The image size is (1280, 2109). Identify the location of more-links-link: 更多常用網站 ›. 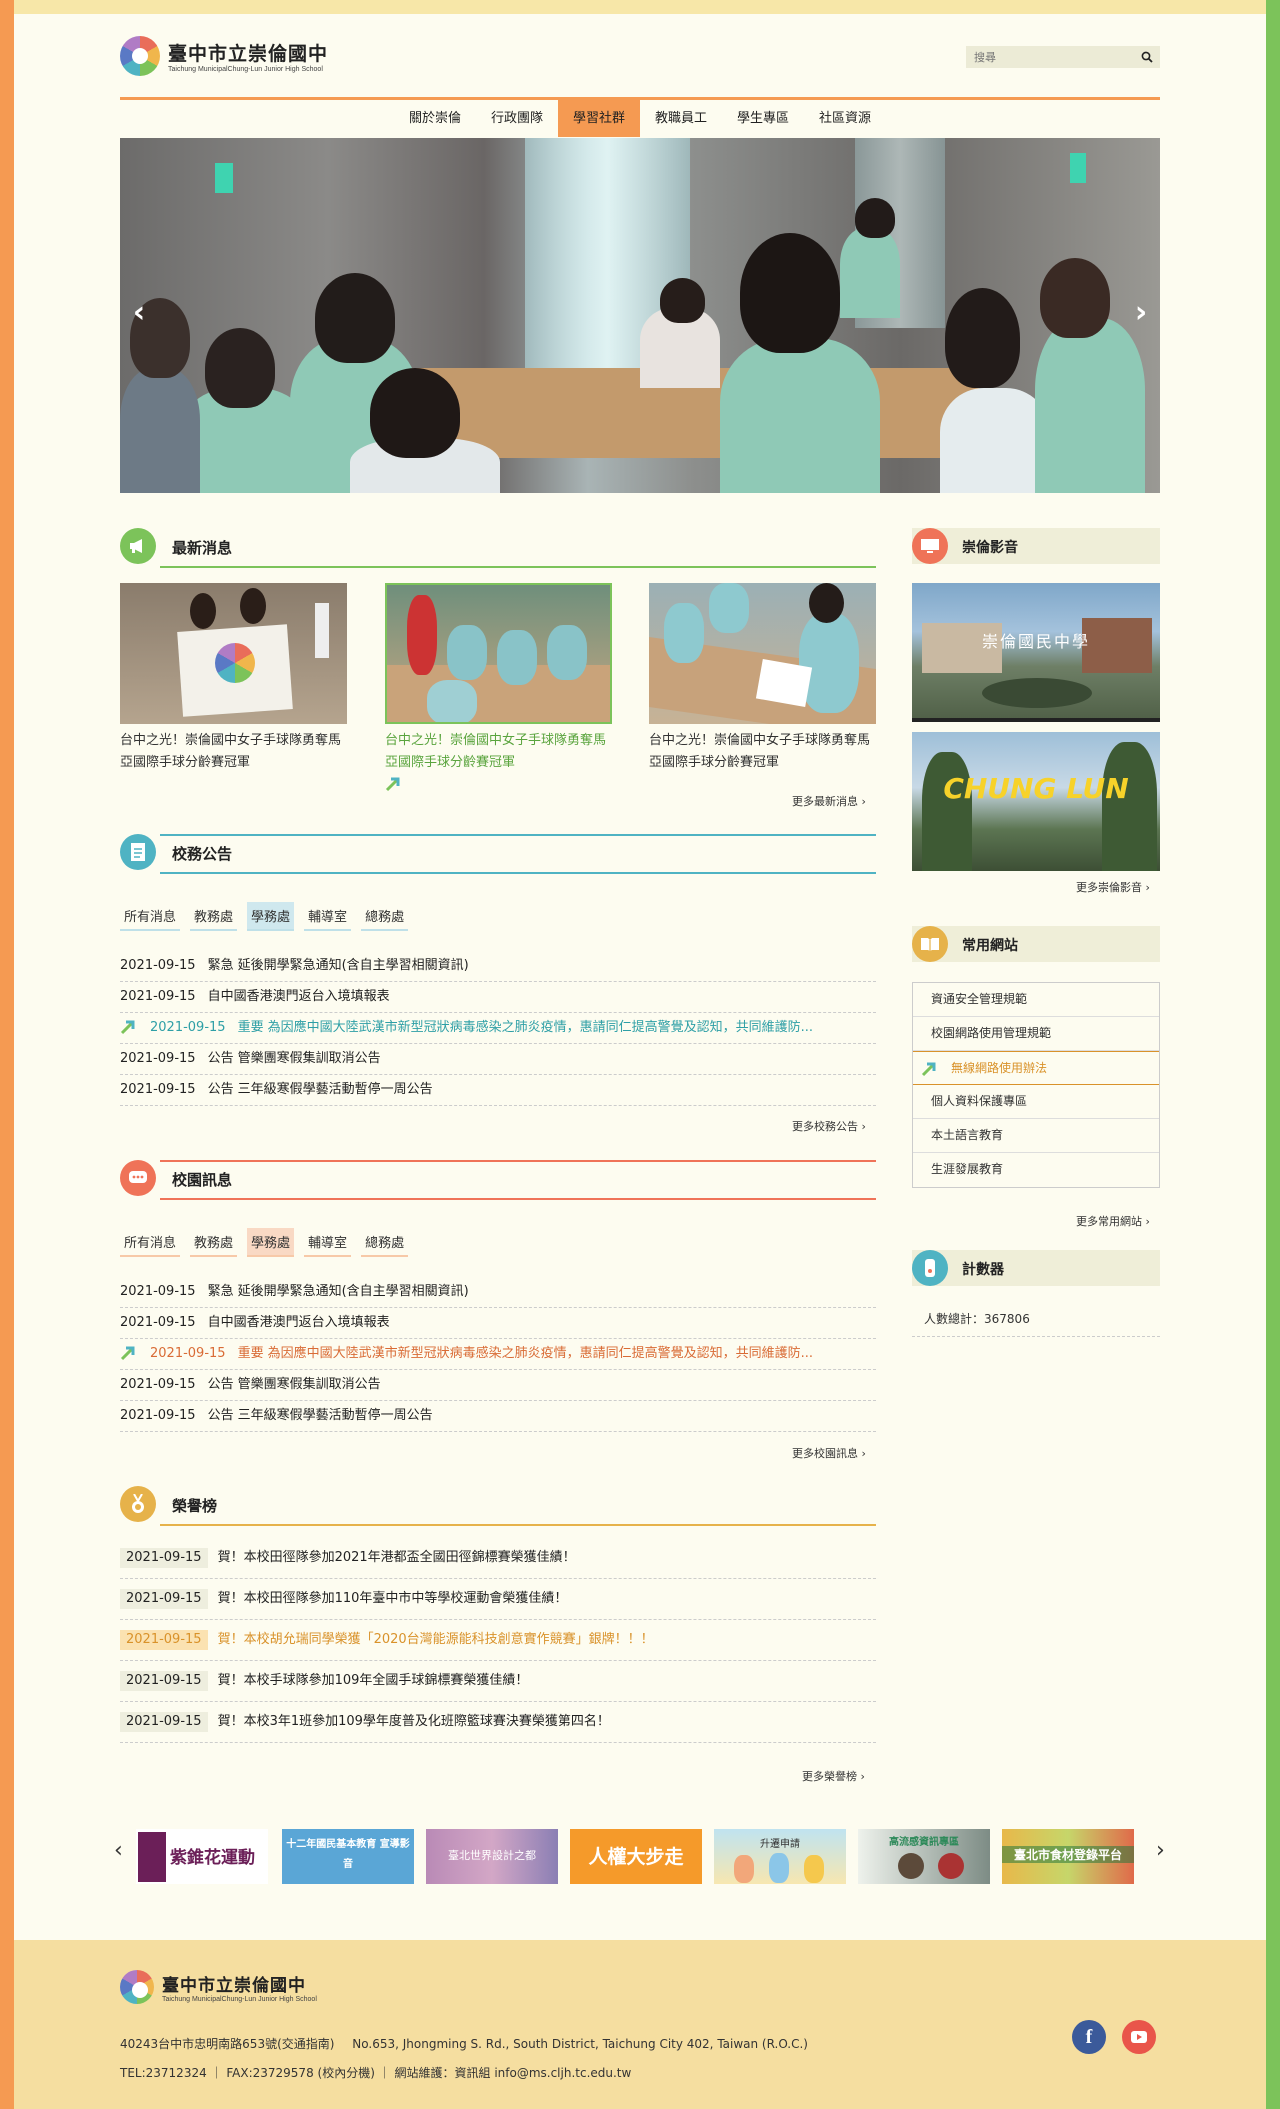
(1113, 1221).